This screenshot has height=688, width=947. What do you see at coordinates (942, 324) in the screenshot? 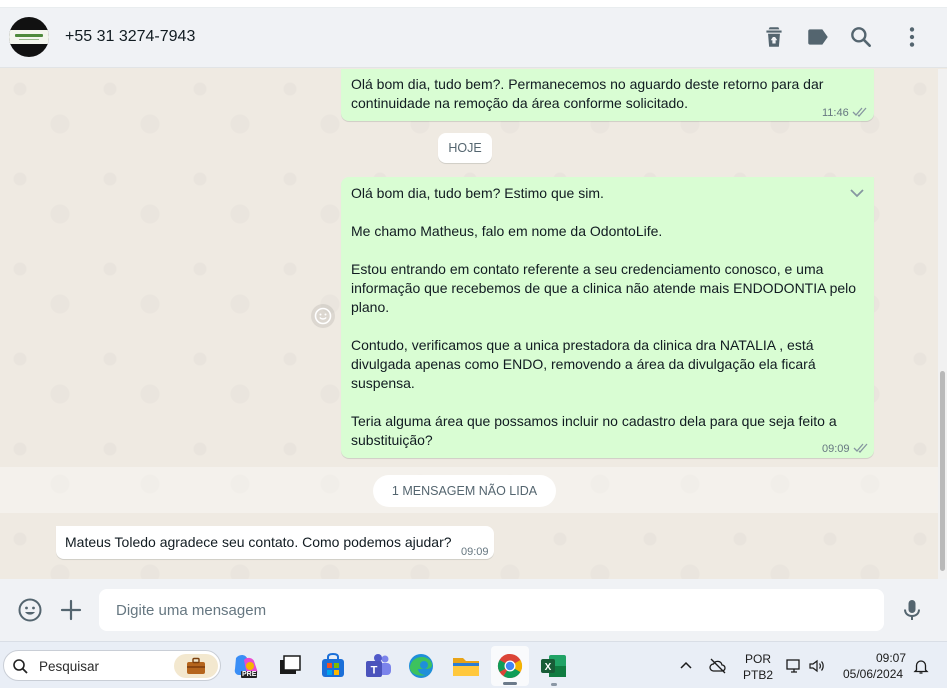
I see `chat-scrollbar` at bounding box center [942, 324].